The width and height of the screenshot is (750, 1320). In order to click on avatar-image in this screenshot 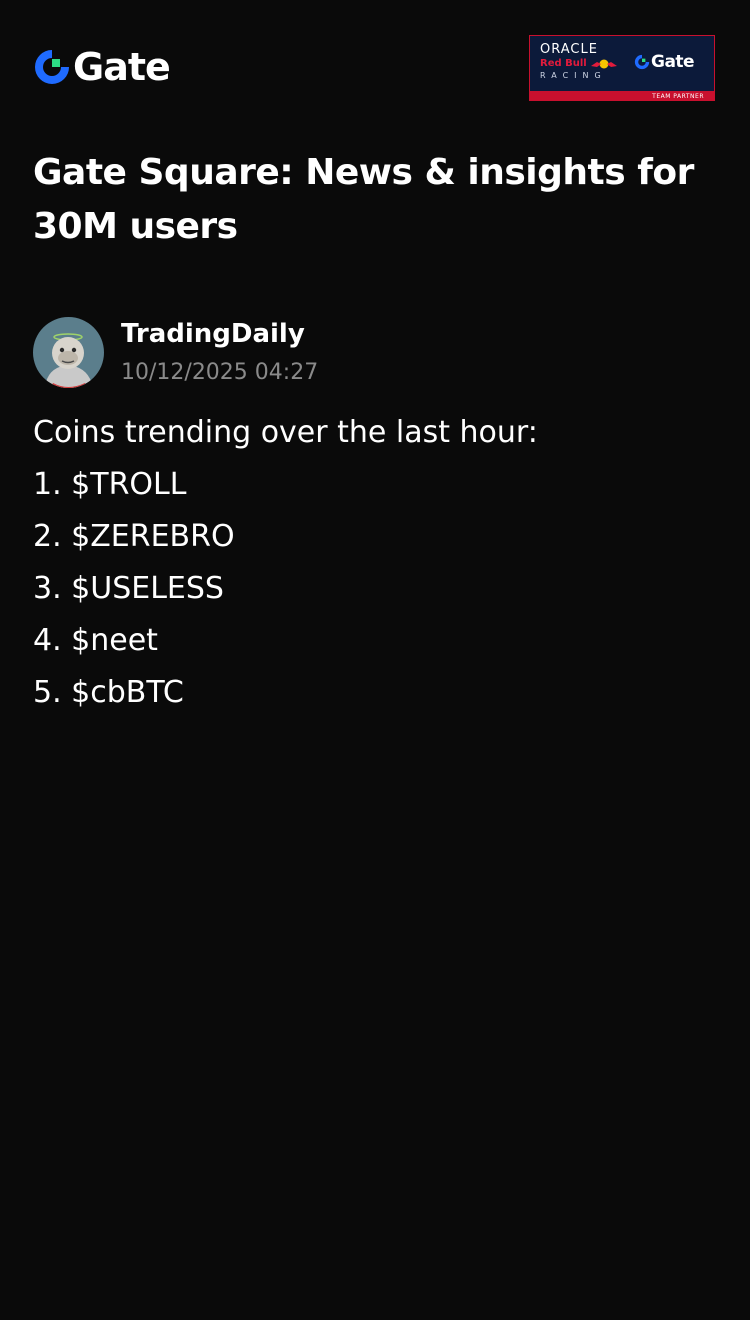, I will do `click(68, 352)`.